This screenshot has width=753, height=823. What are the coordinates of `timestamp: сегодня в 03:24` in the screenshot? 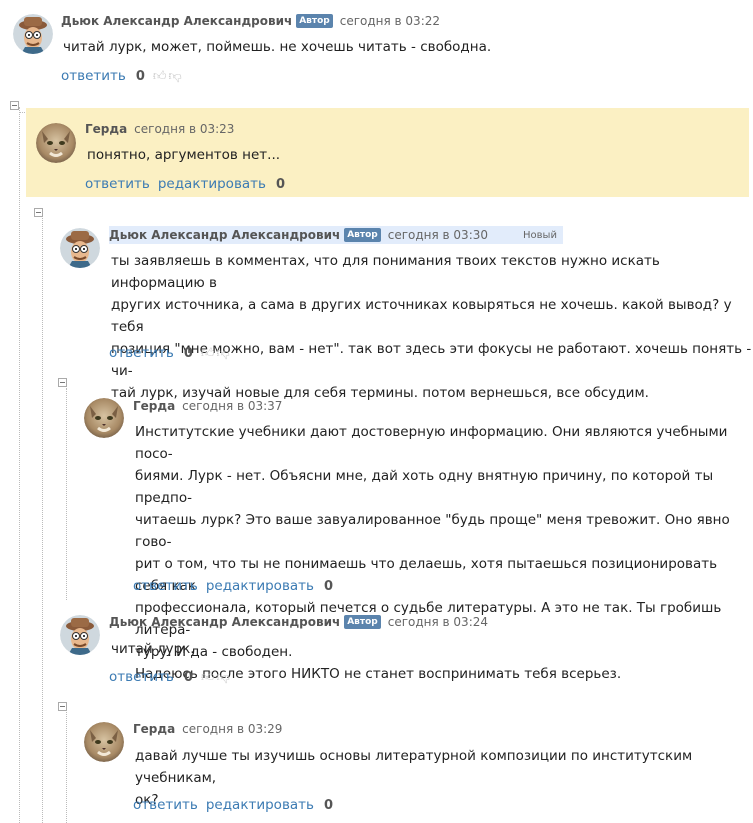 It's located at (438, 622).